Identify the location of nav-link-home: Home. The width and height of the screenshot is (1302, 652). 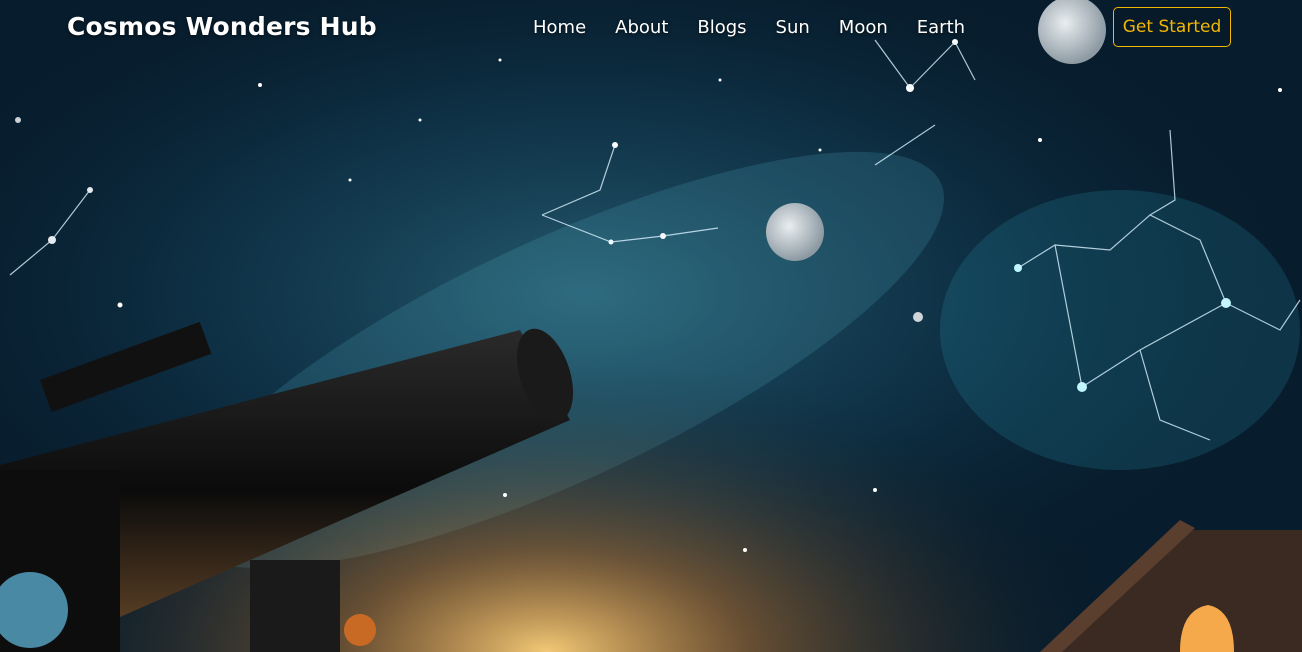
(559, 27).